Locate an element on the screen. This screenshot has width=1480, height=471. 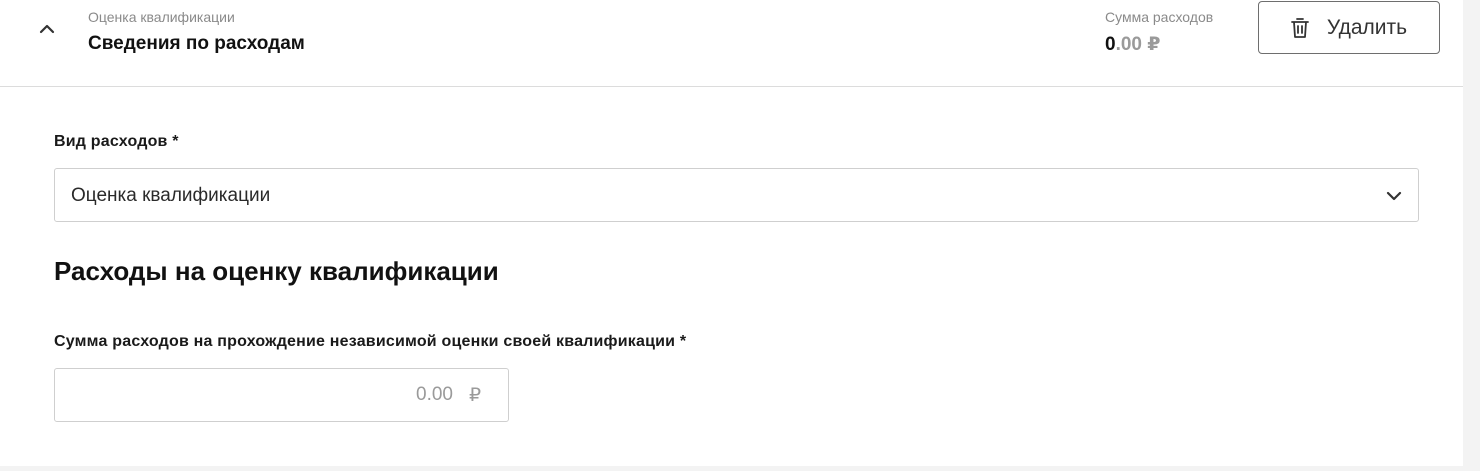
collapse-button is located at coordinates (47, 29).